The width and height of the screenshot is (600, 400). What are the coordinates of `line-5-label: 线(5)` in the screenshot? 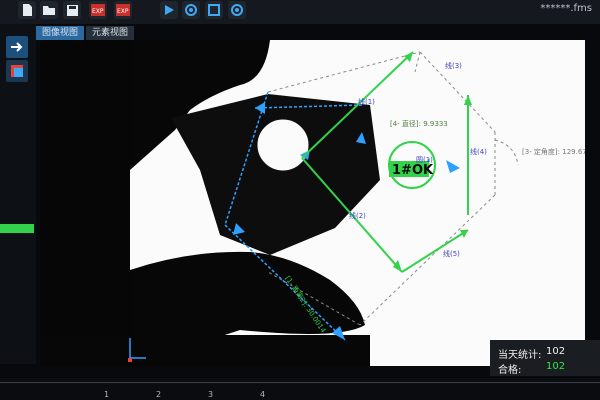 It's located at (451, 253).